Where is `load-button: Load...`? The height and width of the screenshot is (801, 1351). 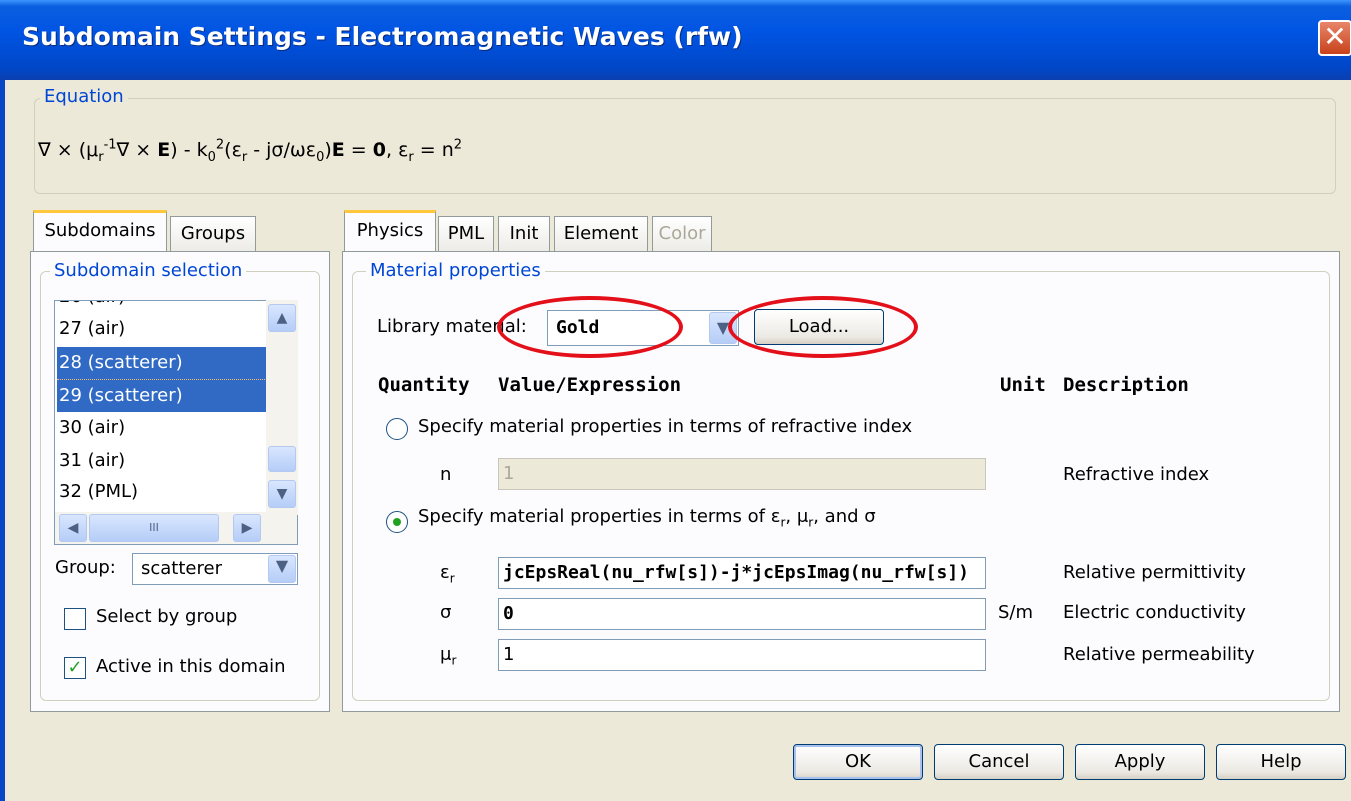
load-button: Load... is located at coordinates (819, 327).